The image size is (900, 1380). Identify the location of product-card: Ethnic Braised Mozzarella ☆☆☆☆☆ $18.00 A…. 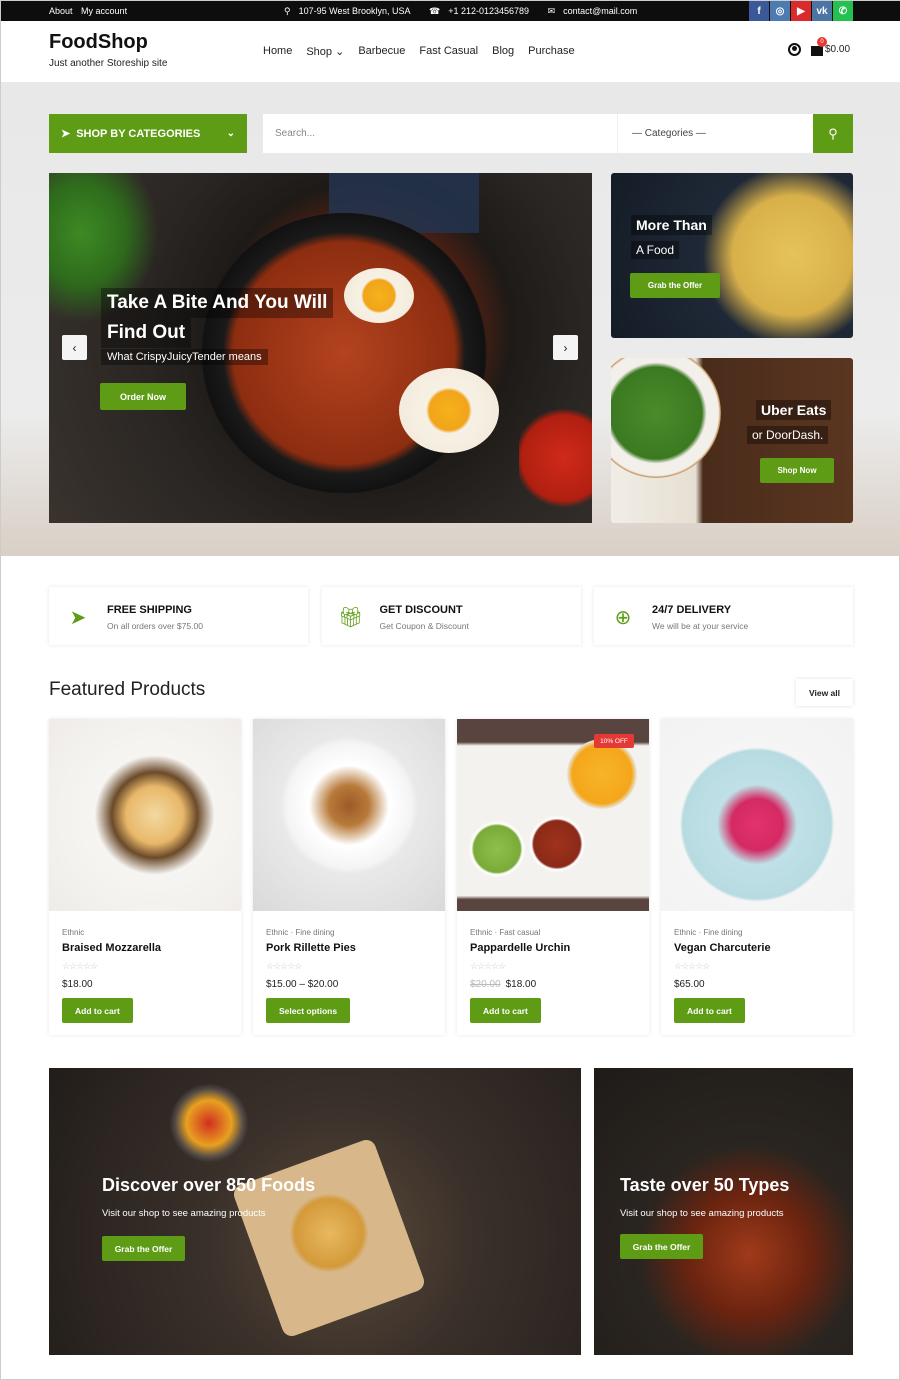
(145, 877).